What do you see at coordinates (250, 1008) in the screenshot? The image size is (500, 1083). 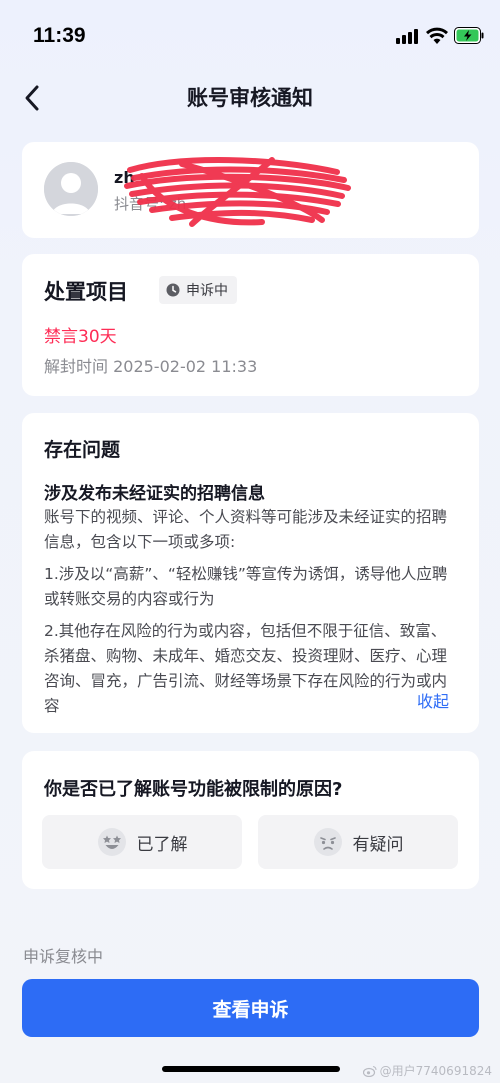 I see `view-appeal-button: 查看申诉` at bounding box center [250, 1008].